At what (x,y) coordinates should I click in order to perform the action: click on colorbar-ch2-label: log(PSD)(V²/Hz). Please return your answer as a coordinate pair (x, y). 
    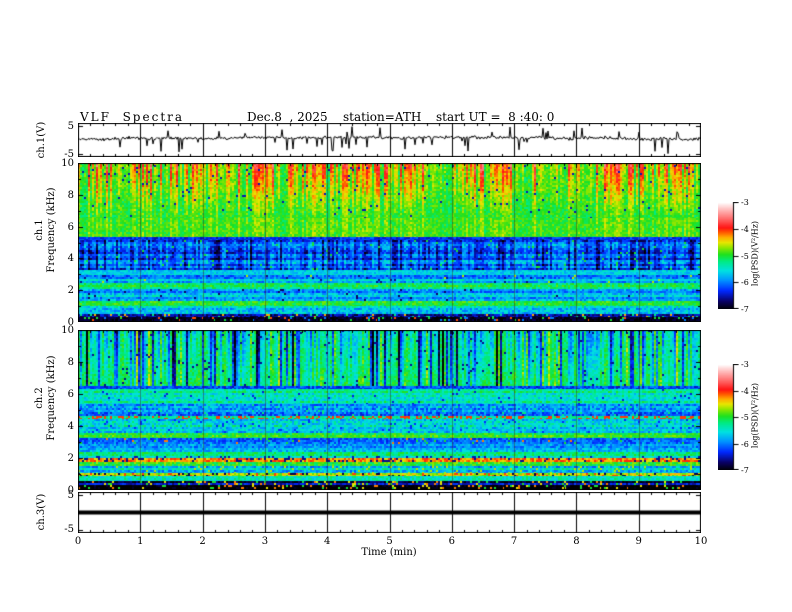
    Looking at the image, I should click on (755, 415).